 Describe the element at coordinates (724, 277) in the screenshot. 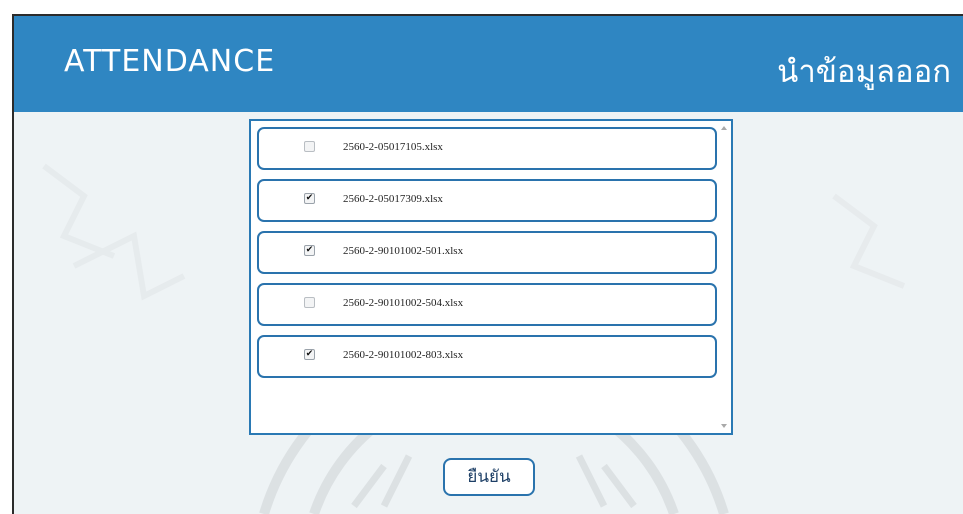

I see `vertical-scrollbar` at that location.